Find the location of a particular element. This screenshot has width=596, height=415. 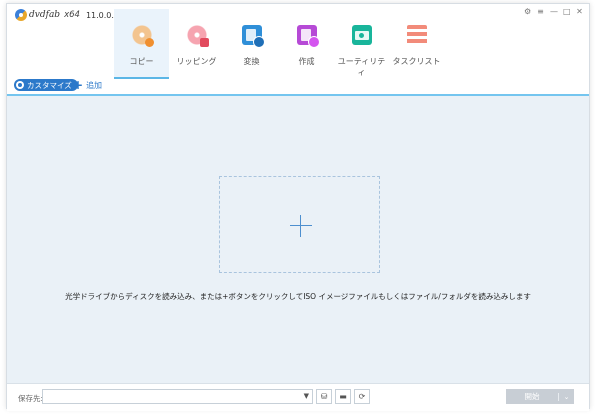

tab-converter: 変換 is located at coordinates (251, 44).